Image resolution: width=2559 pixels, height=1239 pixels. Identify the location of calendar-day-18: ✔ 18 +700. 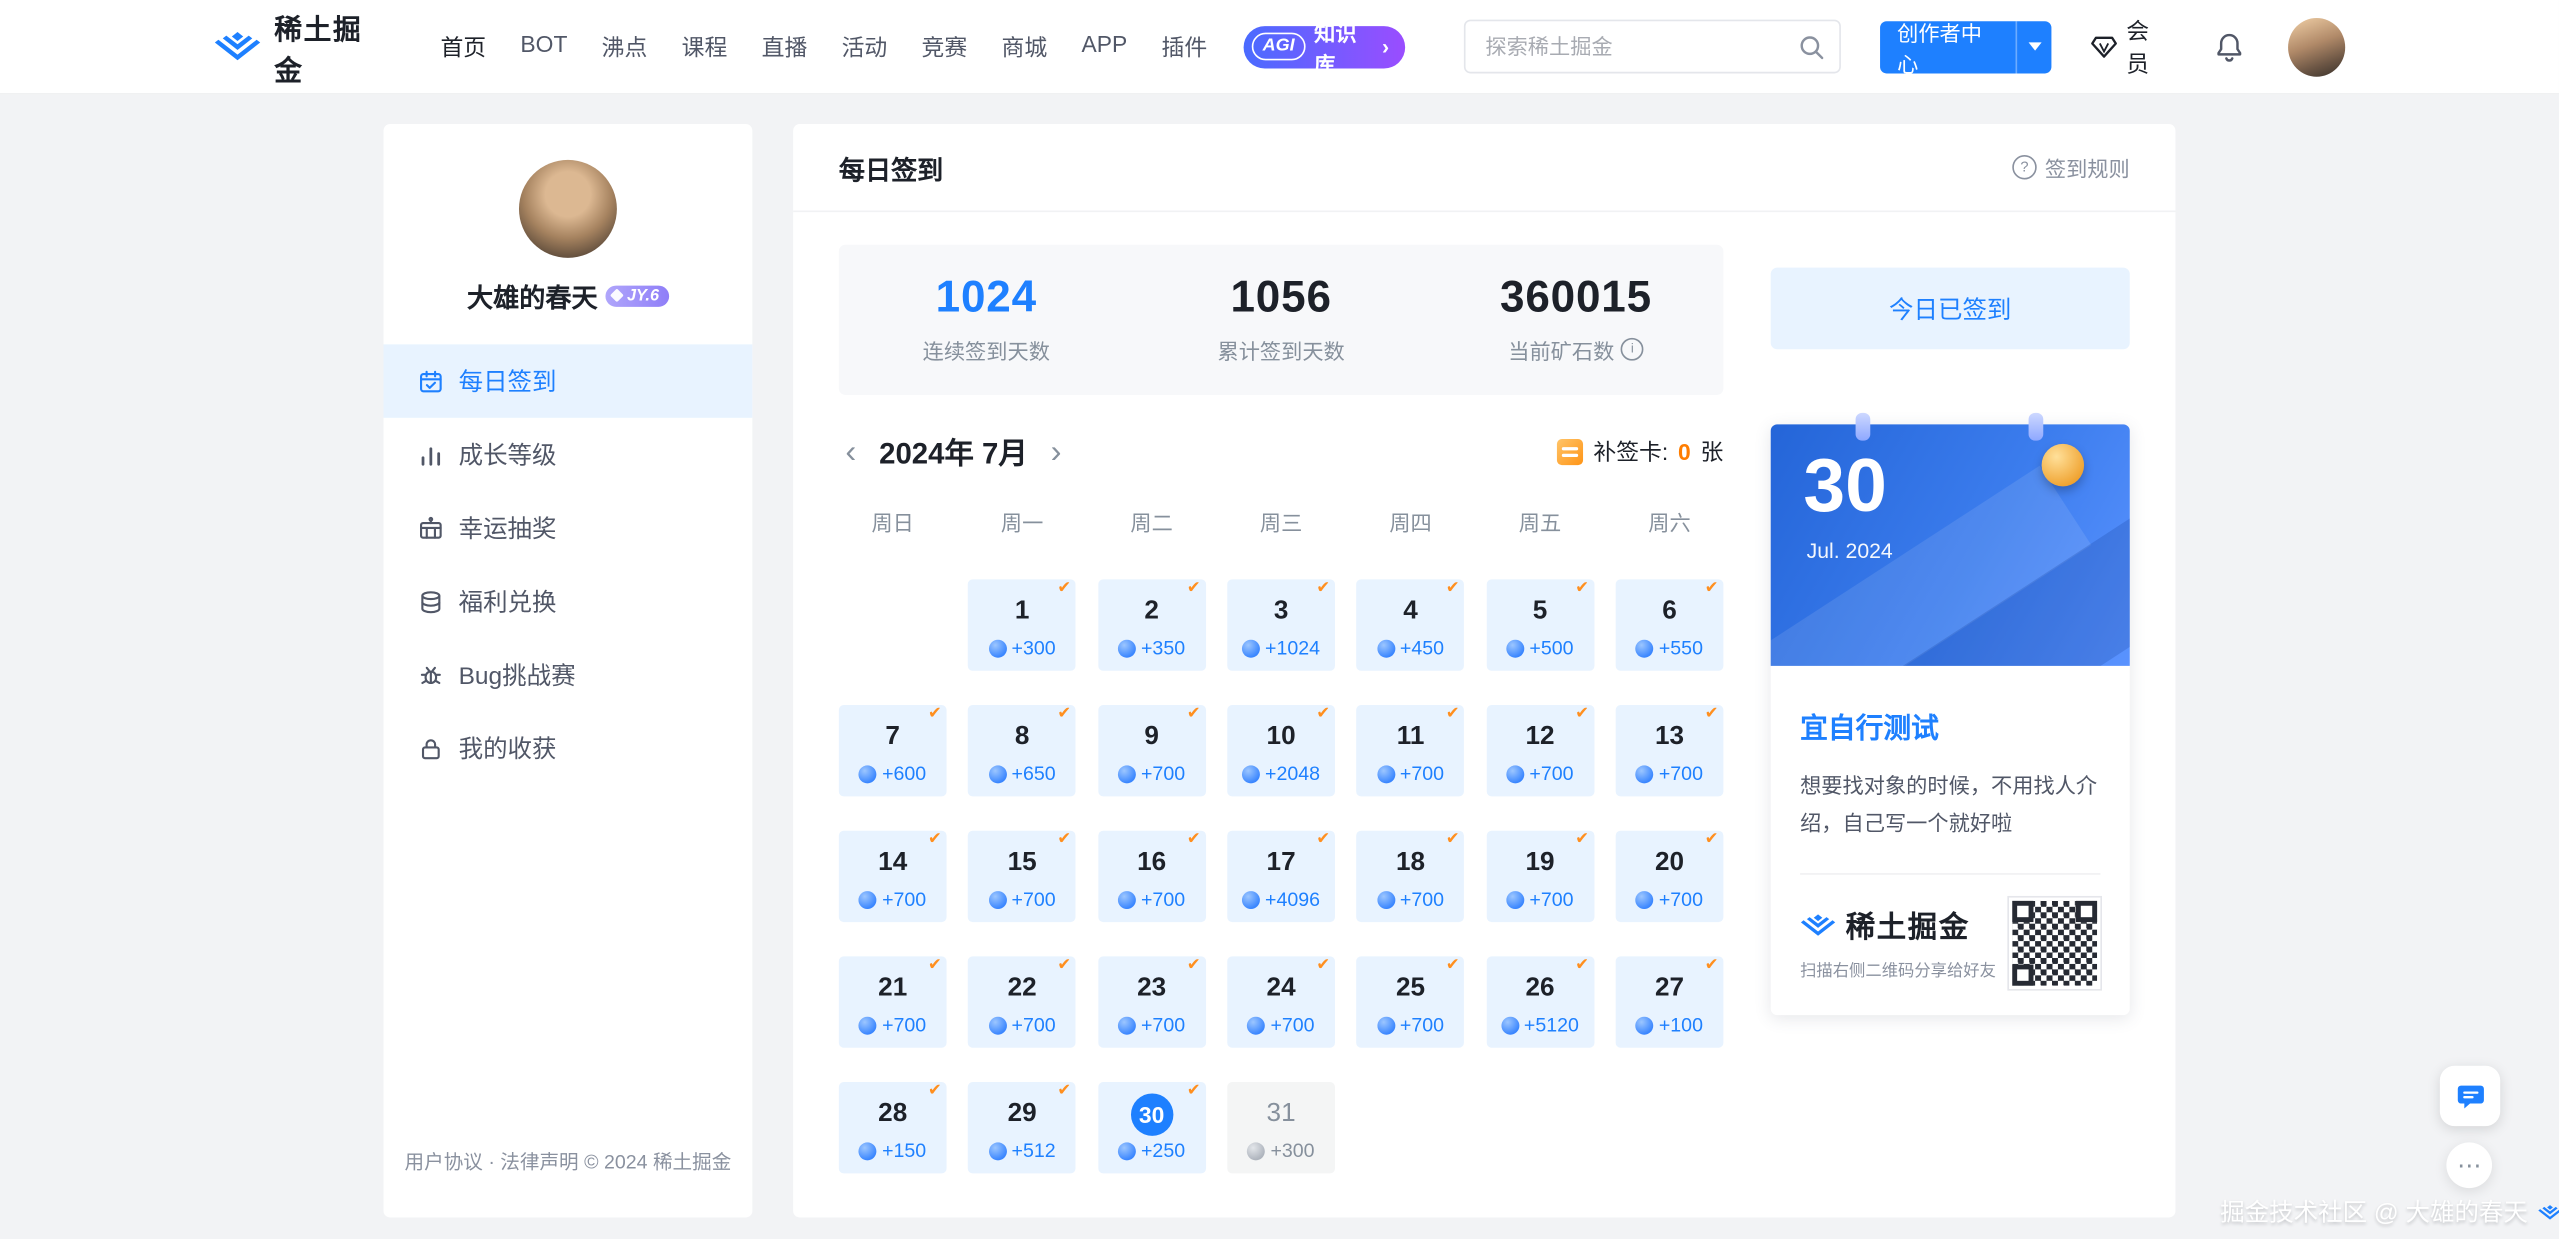
(1410, 876).